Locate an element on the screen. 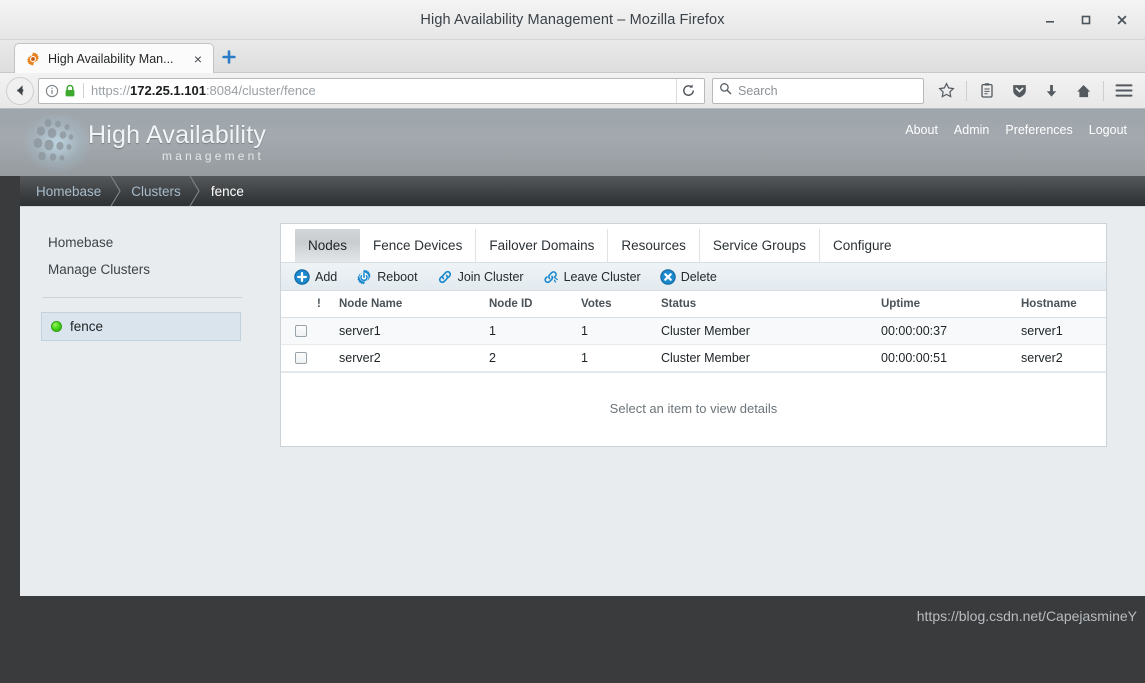 This screenshot has height=683, width=1145. row-node-id: 1 is located at coordinates (535, 331).